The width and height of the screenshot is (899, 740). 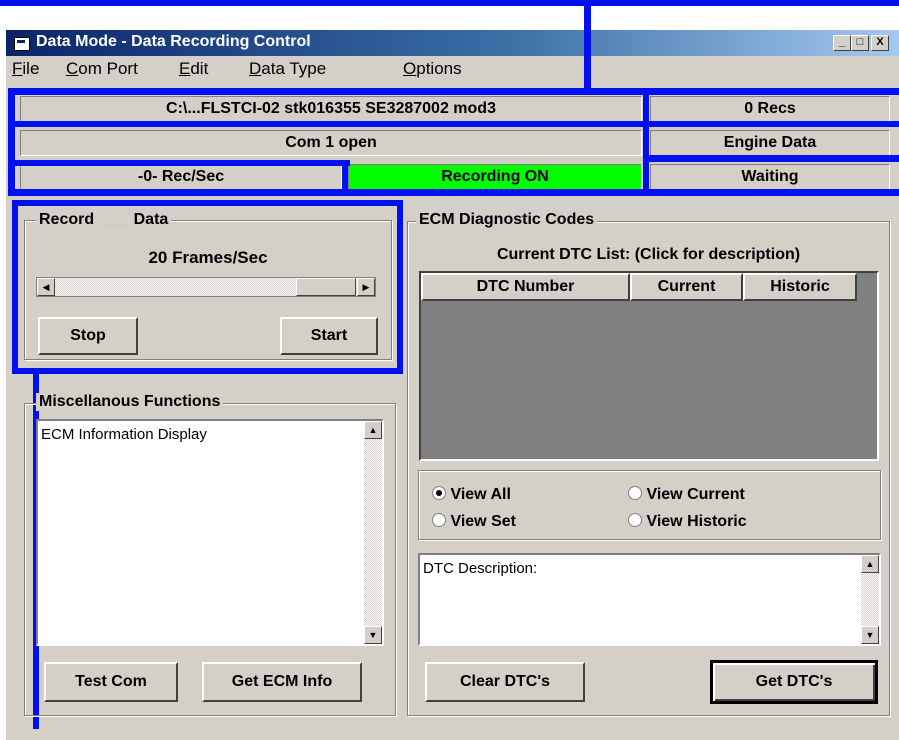 I want to click on menu-bar: File Com Port Edit Data Type Options, so click(x=452, y=70).